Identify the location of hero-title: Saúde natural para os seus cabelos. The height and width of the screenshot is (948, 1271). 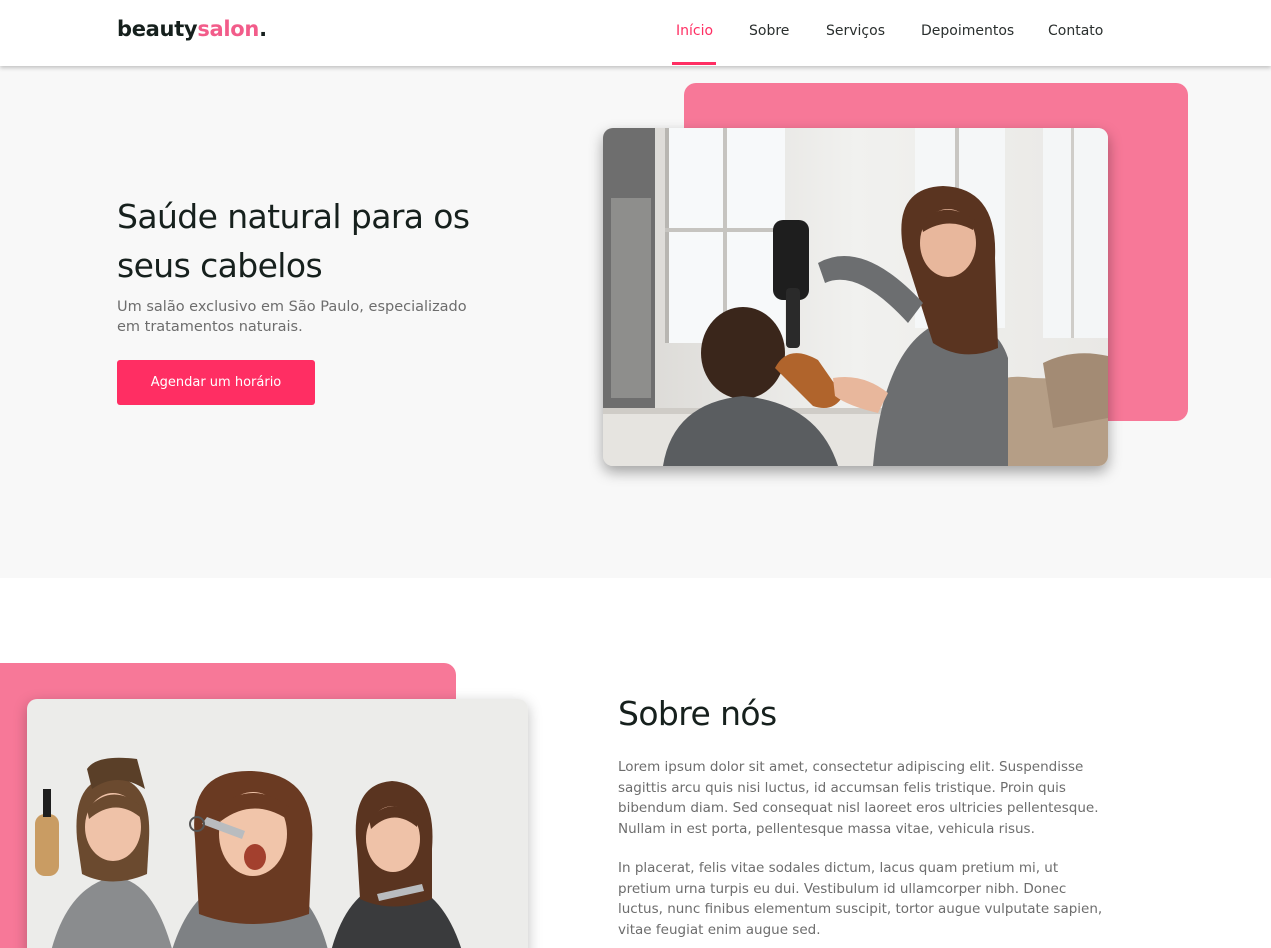
(293, 241).